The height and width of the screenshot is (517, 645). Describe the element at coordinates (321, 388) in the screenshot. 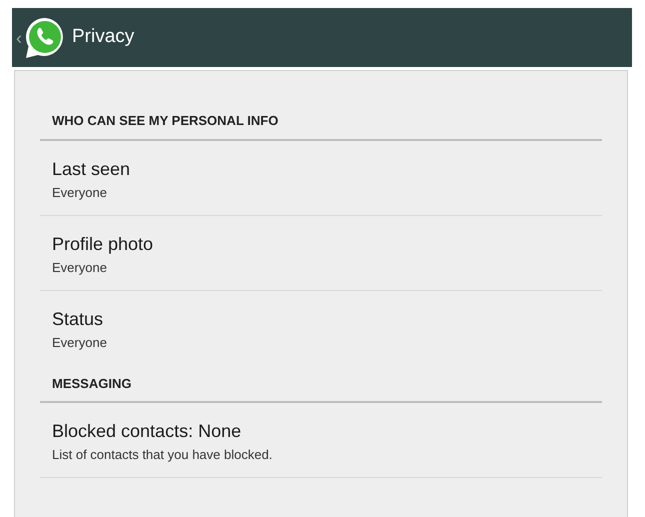

I see `section-heading: MESSAGING` at that location.